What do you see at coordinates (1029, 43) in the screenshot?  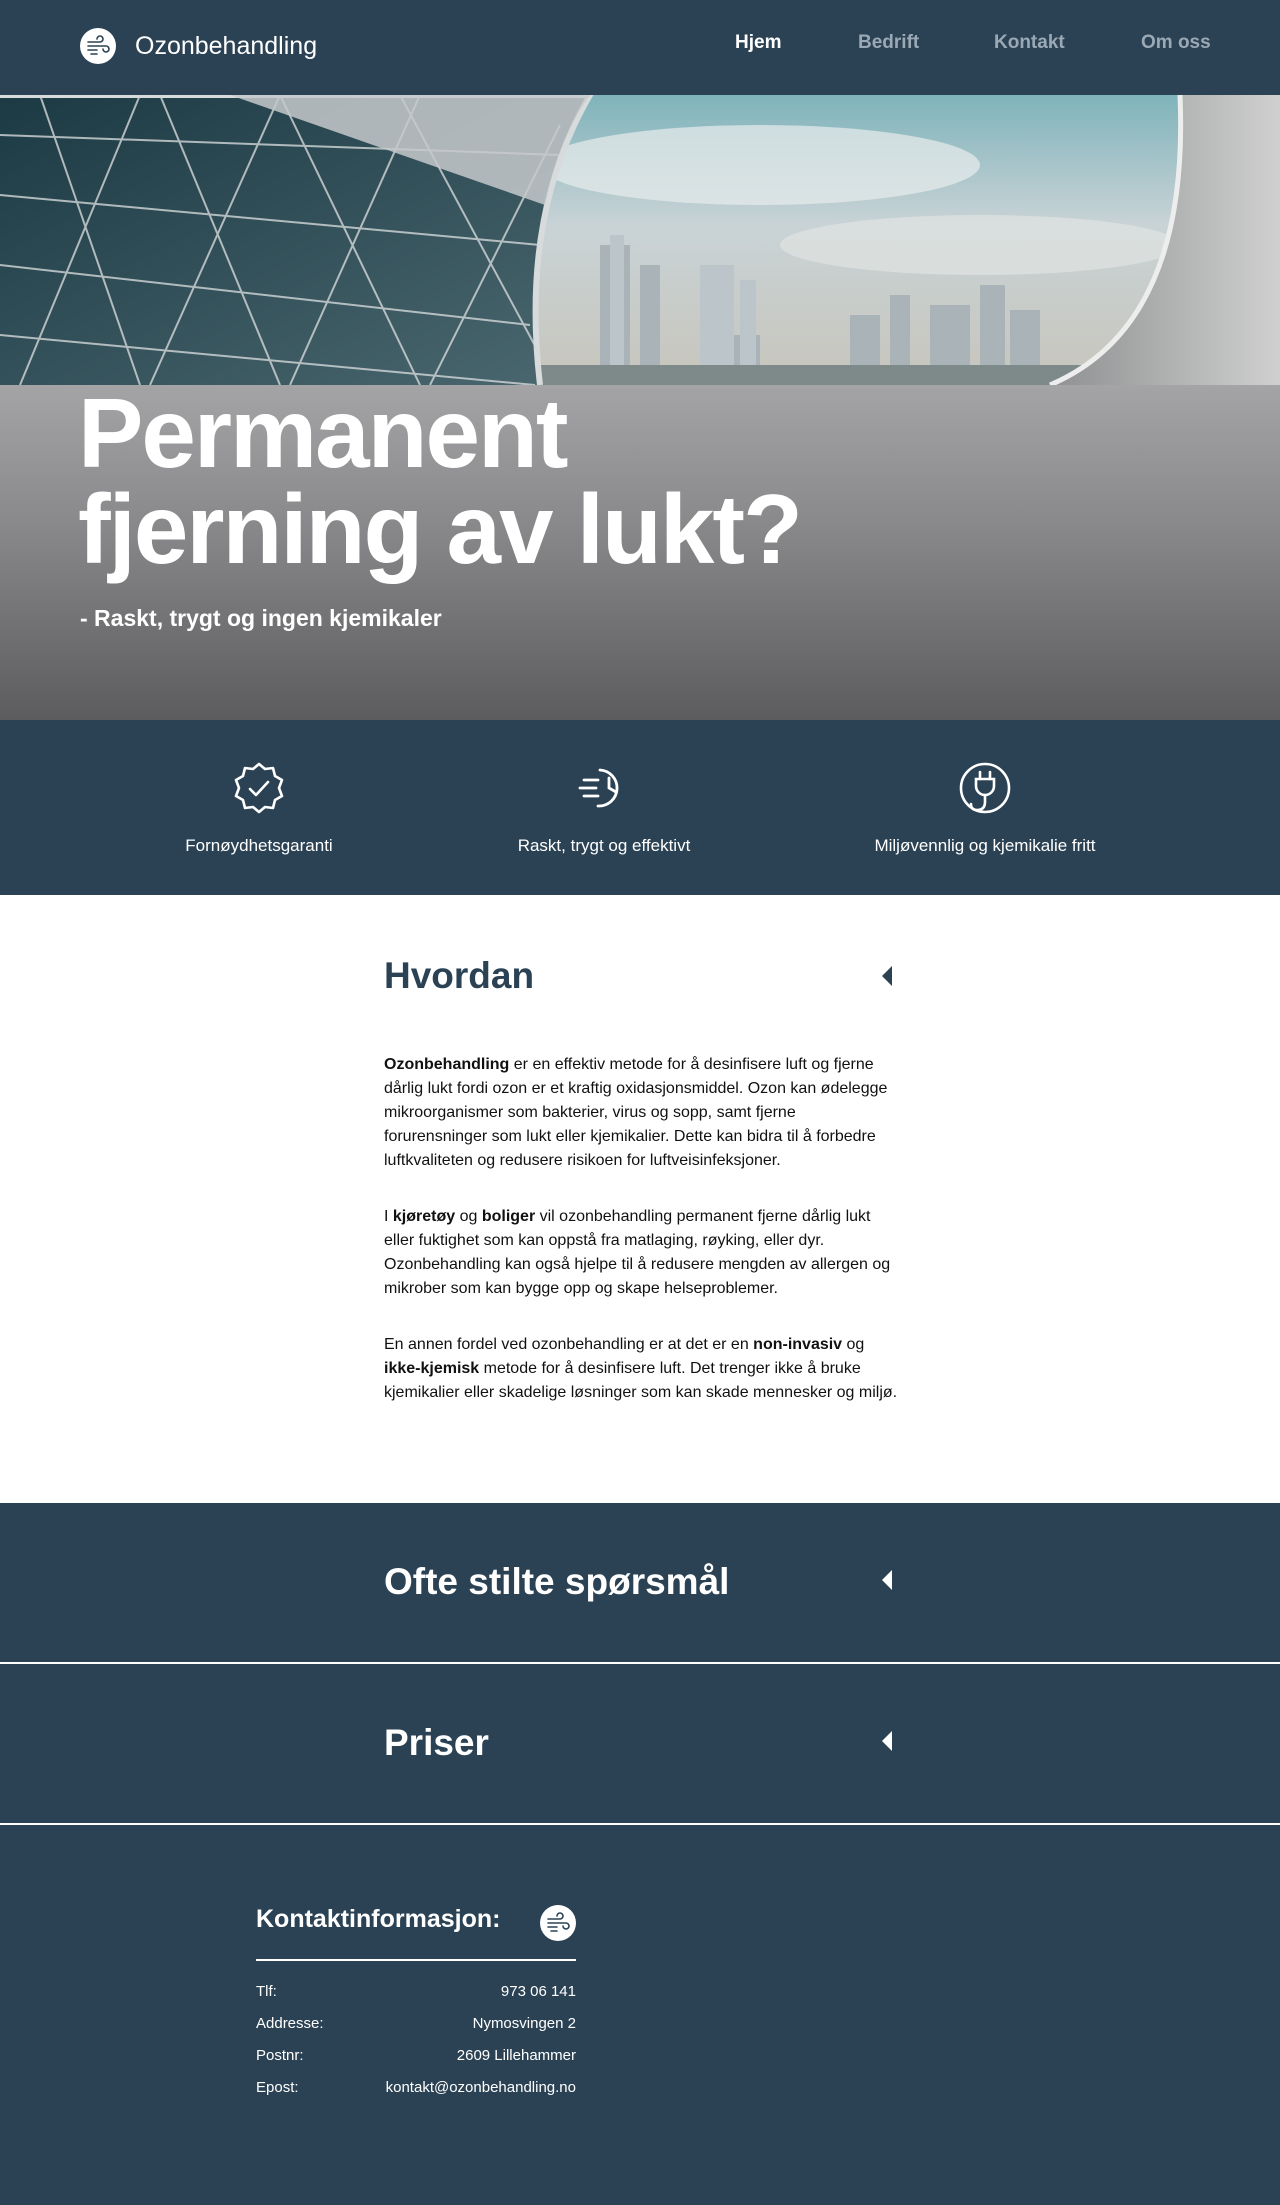 I see `nav-link-kontakt: Kontakt` at bounding box center [1029, 43].